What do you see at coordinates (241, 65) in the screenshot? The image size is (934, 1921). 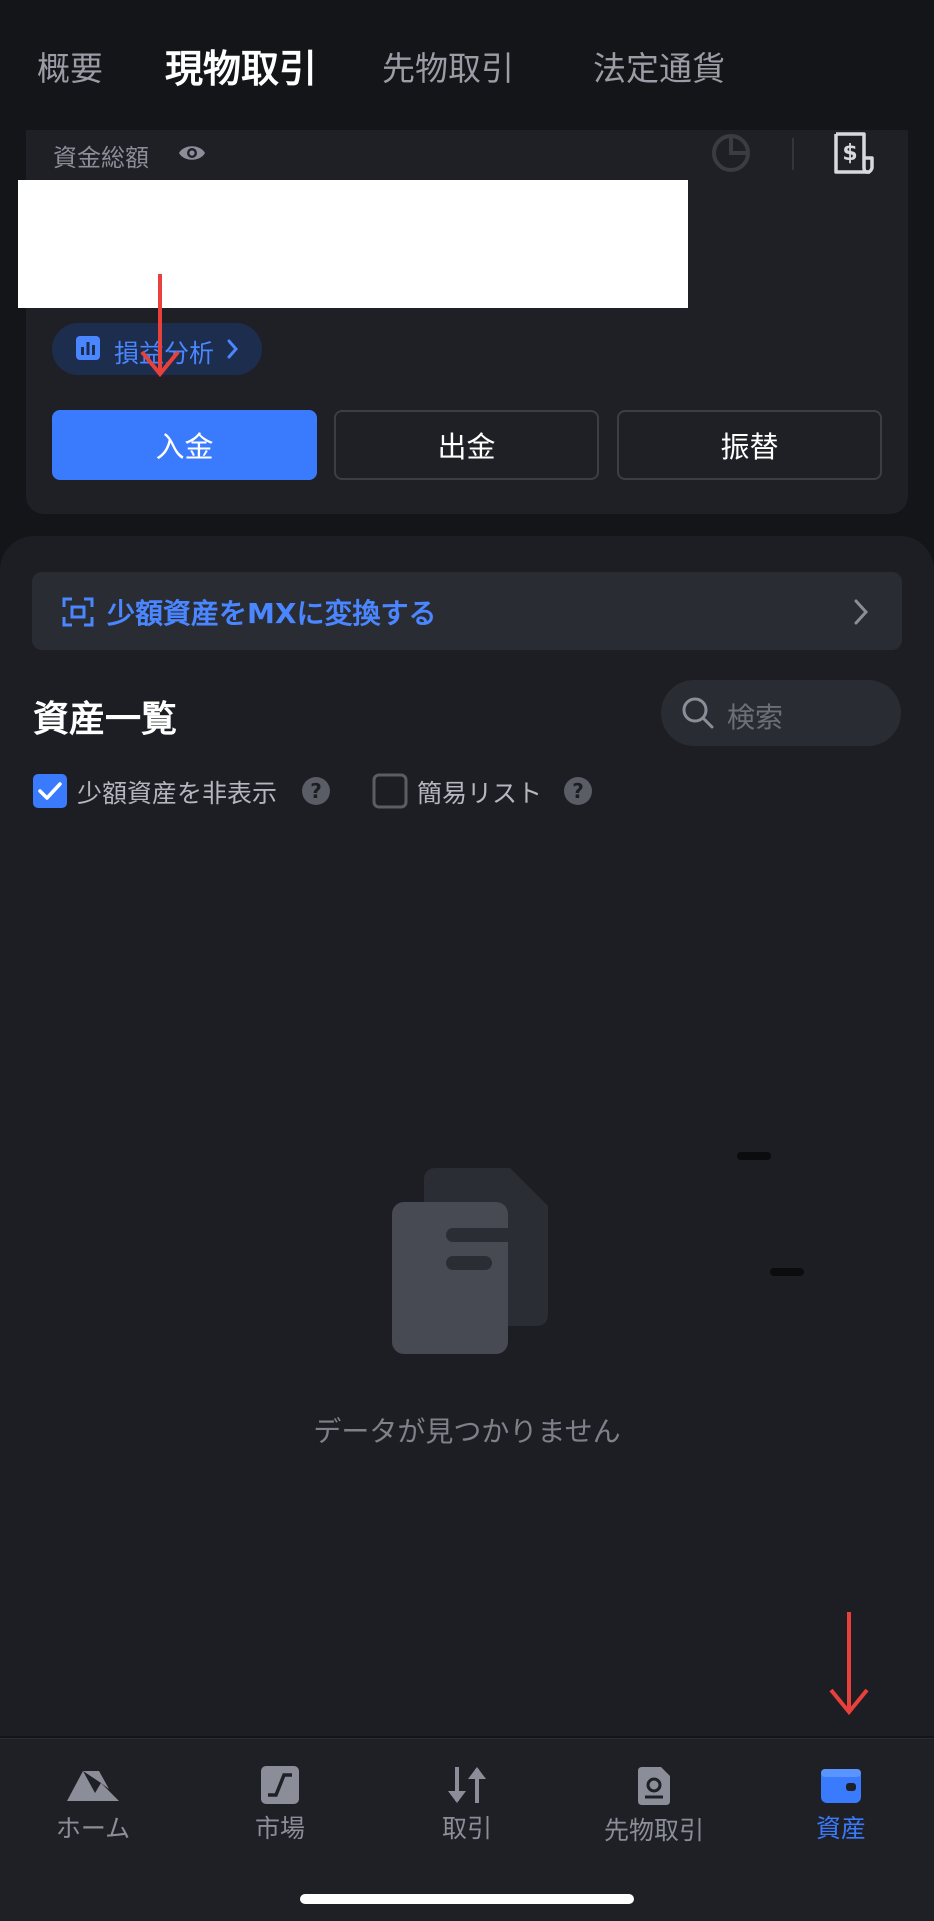 I see `tab-spot: 現物取引` at bounding box center [241, 65].